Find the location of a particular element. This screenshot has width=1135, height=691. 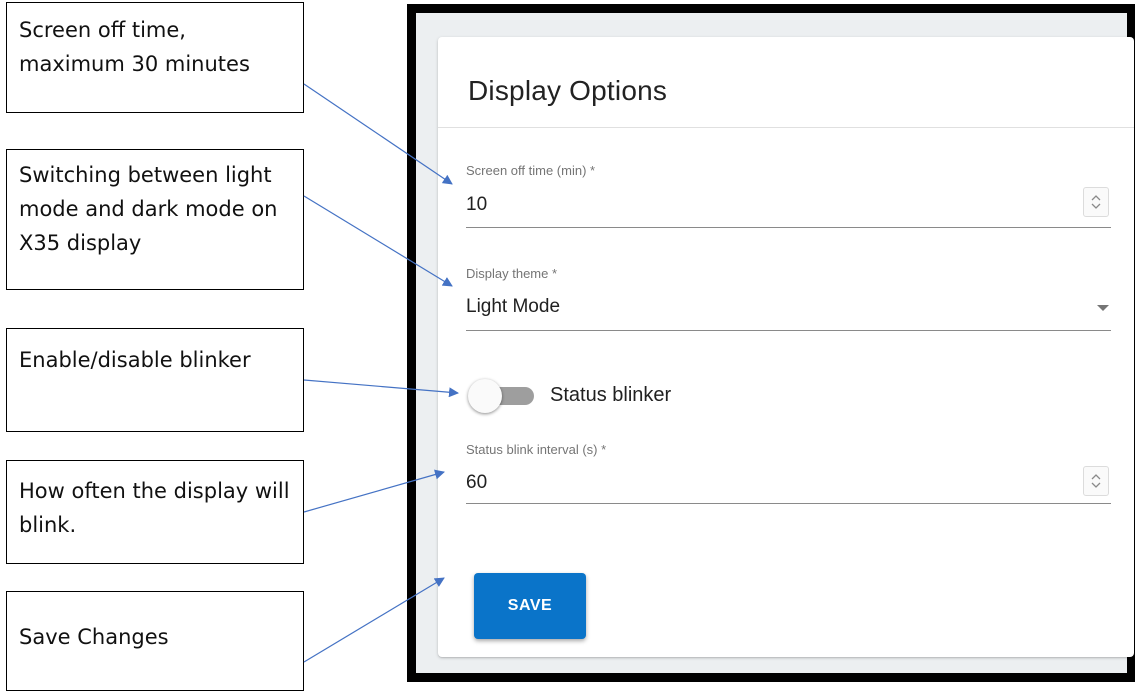

arrow-save is located at coordinates (374, 620).